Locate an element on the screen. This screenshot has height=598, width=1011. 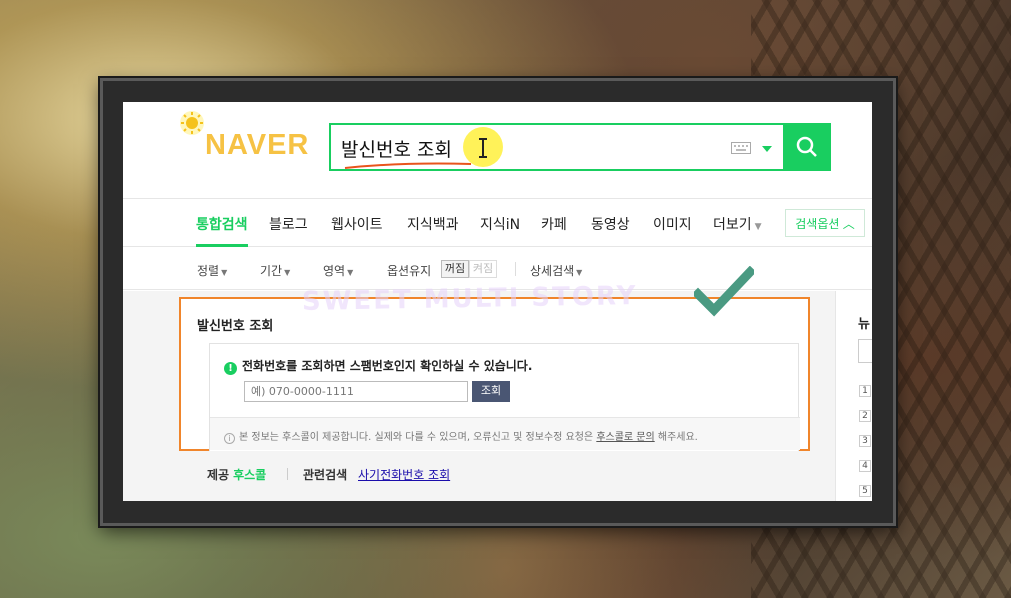
filter-sort-label: 정렬 is located at coordinates (208, 271).